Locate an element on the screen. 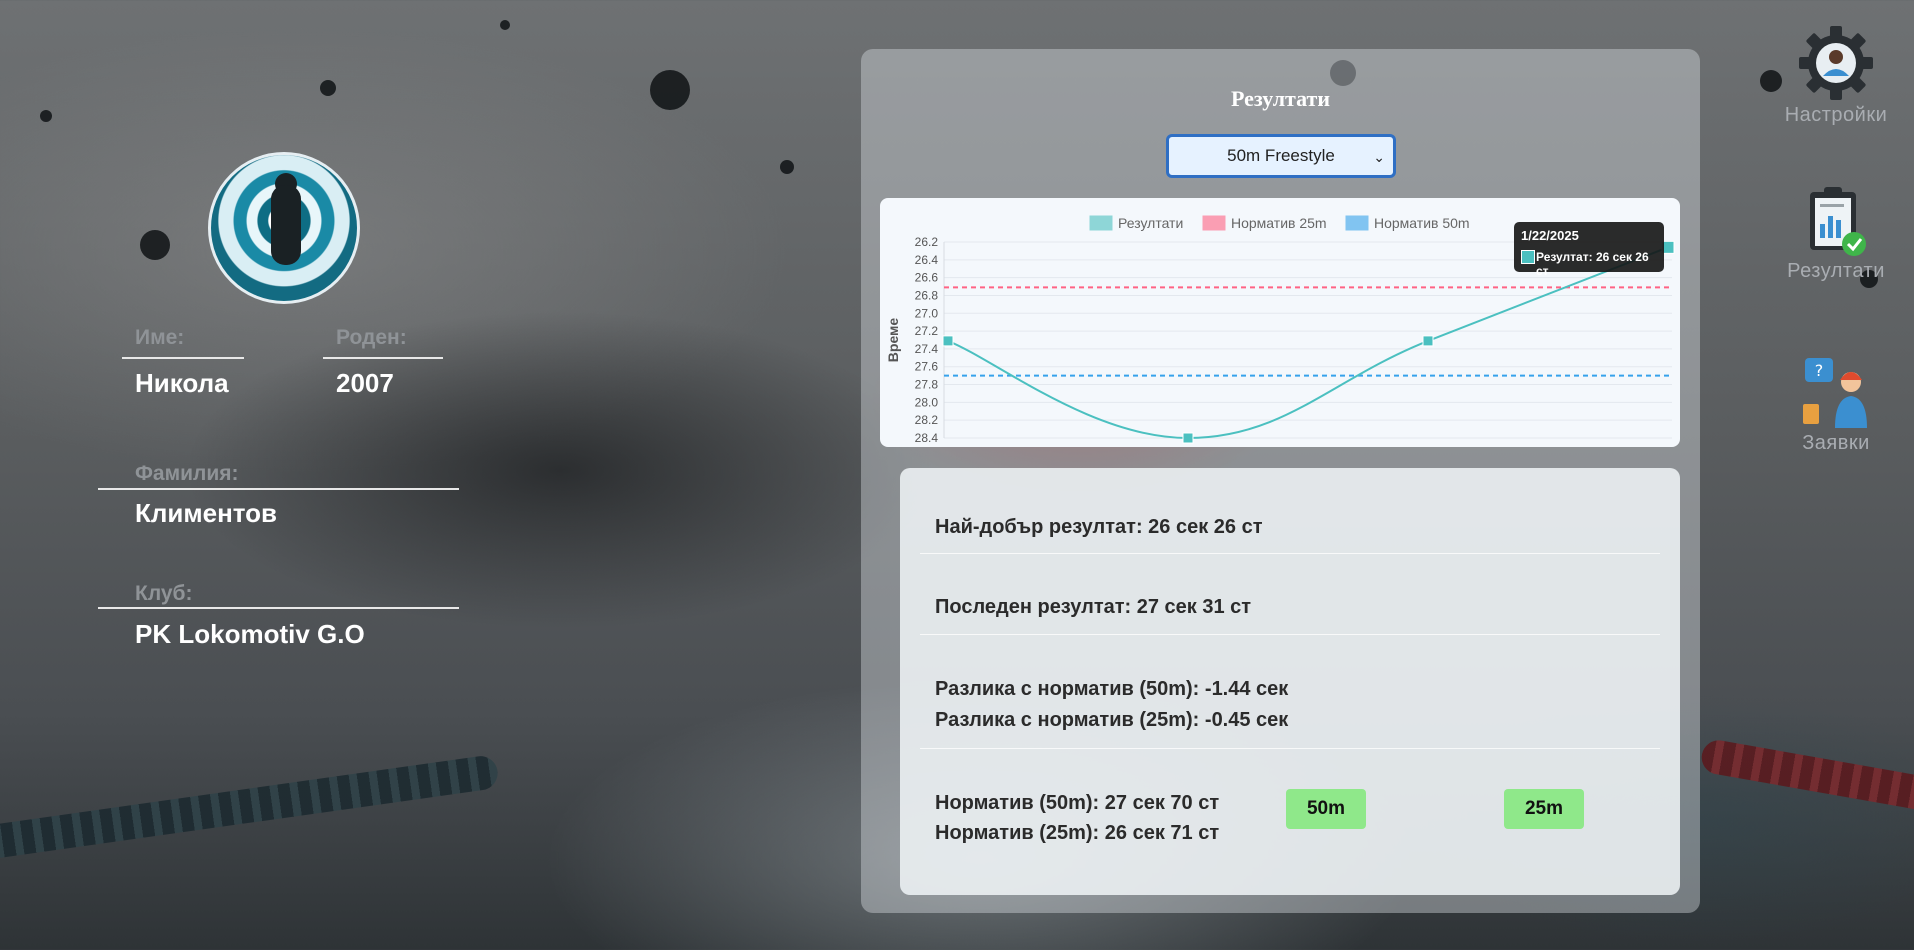 This screenshot has width=1914, height=950. y-tick-label: 27.6 is located at coordinates (927, 367).